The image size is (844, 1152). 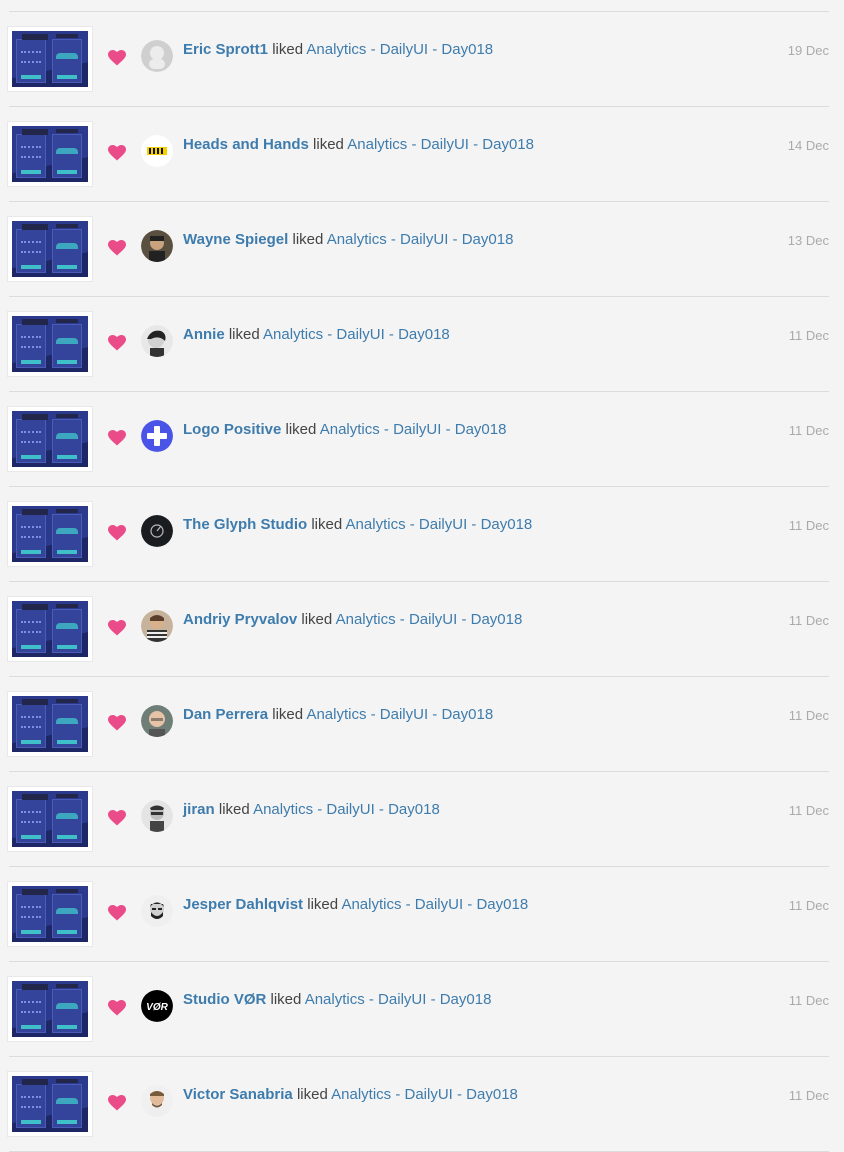 What do you see at coordinates (235, 239) in the screenshot?
I see `user-link: Wayne Spiegel` at bounding box center [235, 239].